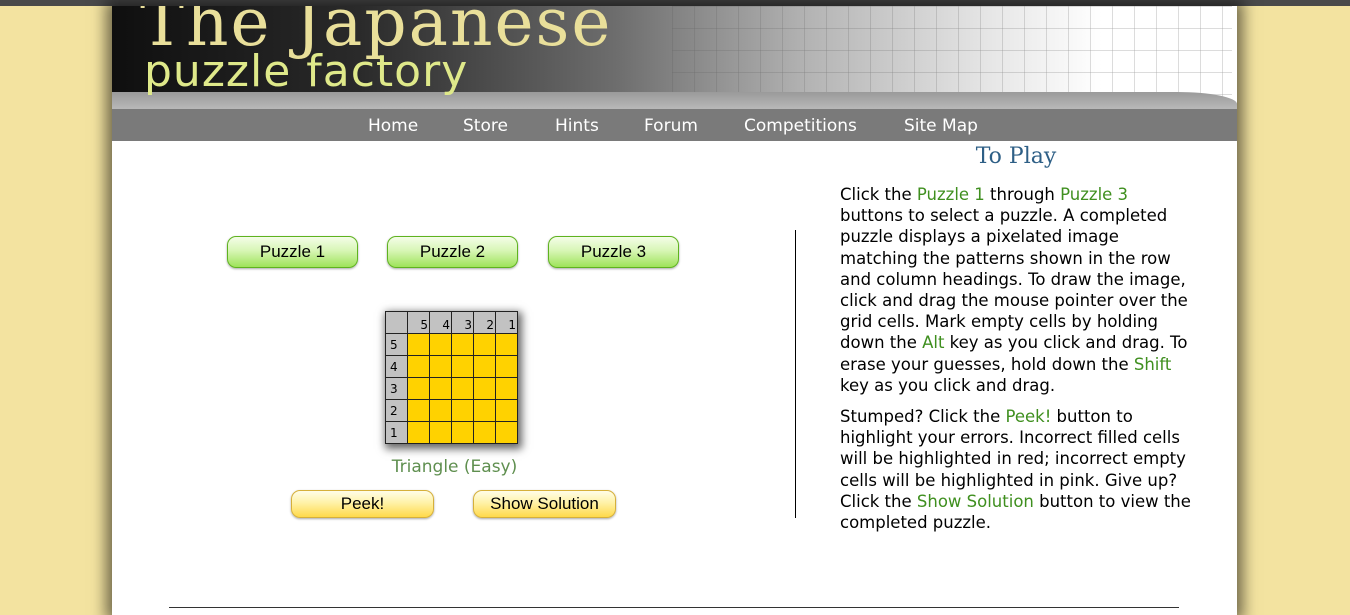  Describe the element at coordinates (393, 126) in the screenshot. I see `nav-home-link: Home` at that location.